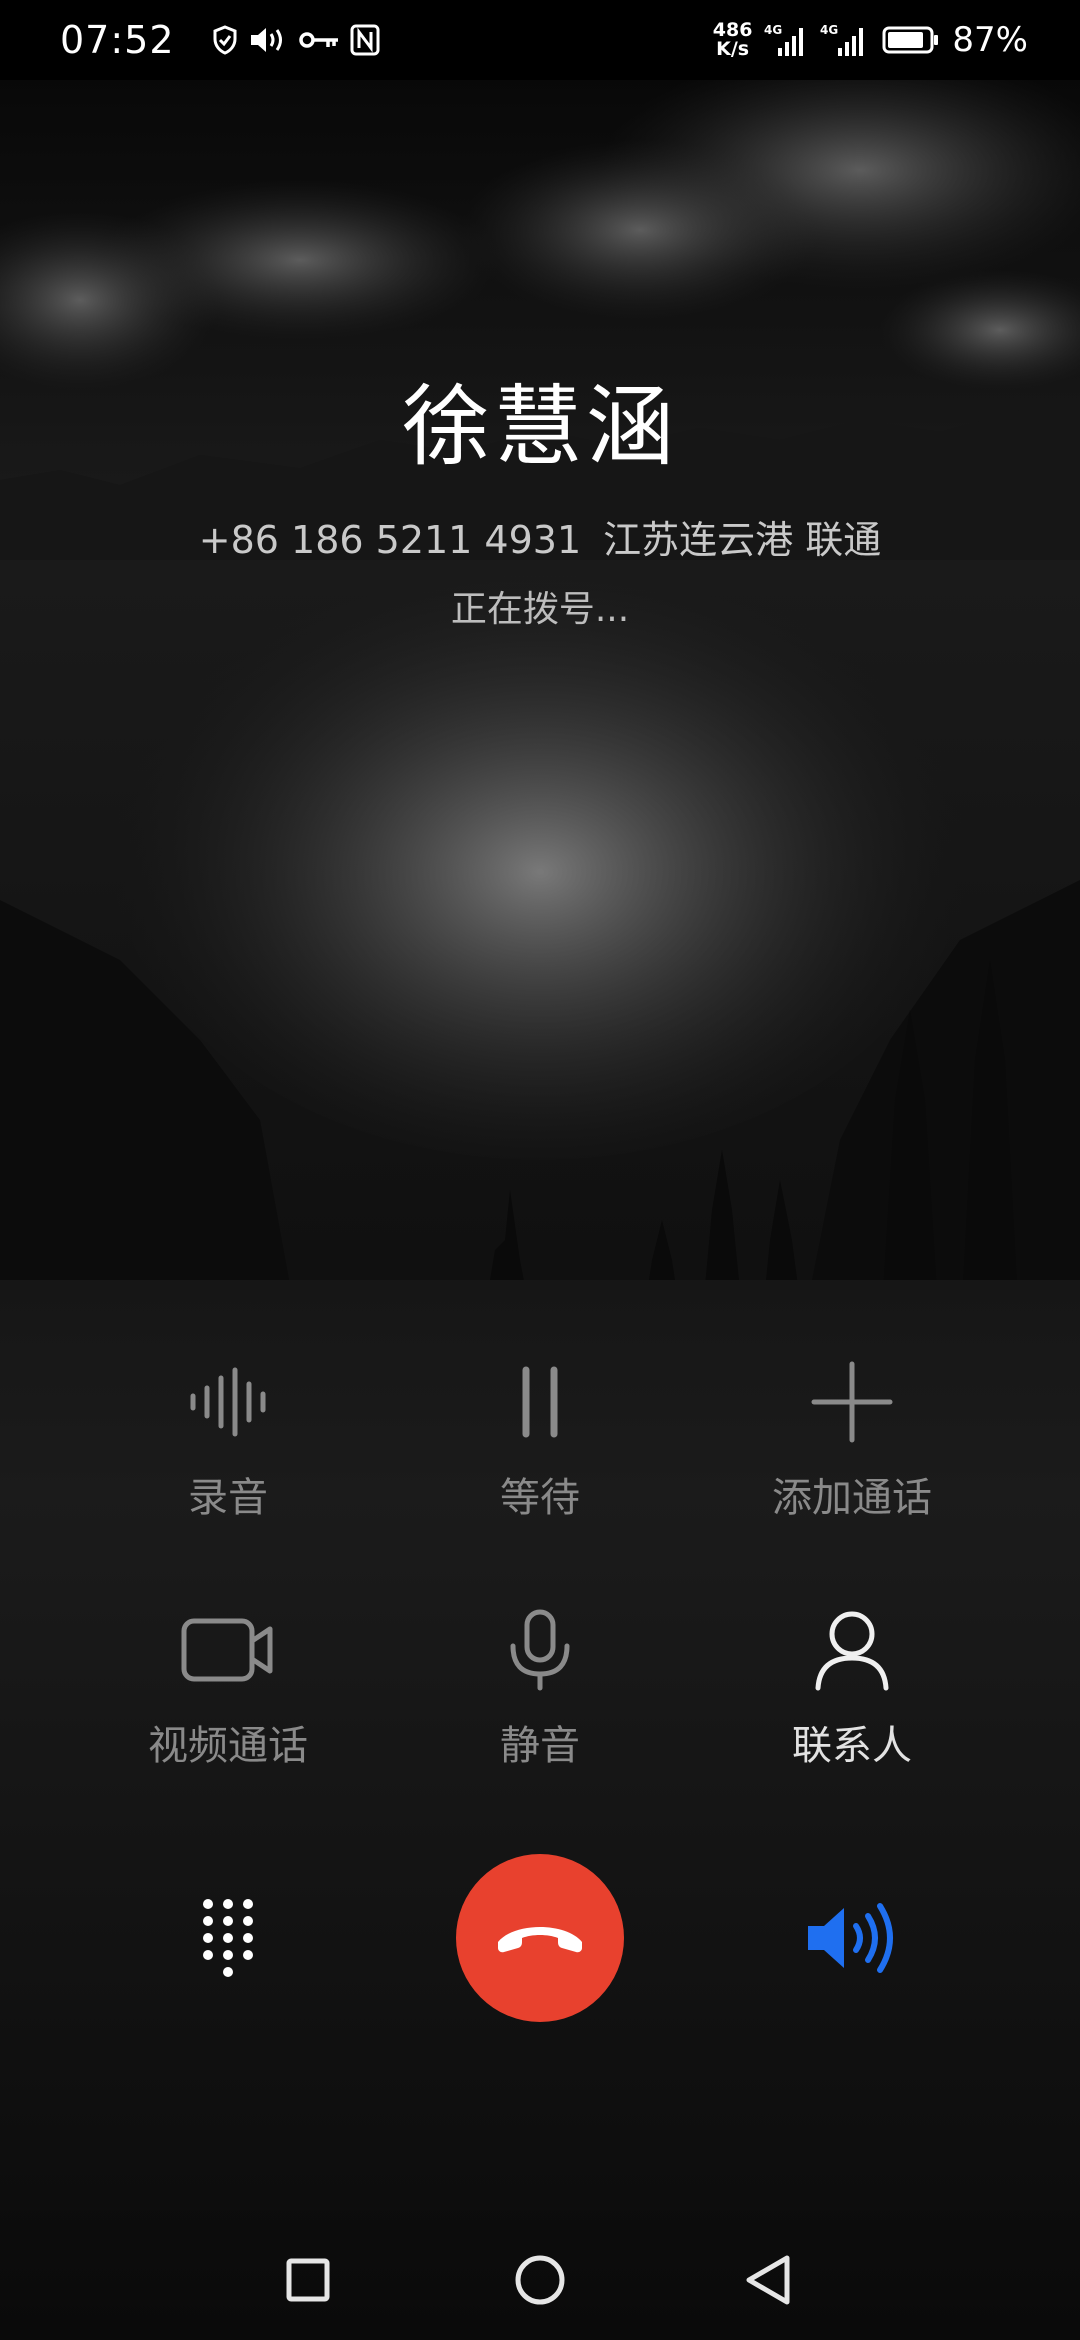 This screenshot has width=1080, height=2340. Describe the element at coordinates (117, 40) in the screenshot. I see `status-time: 07:52` at that location.